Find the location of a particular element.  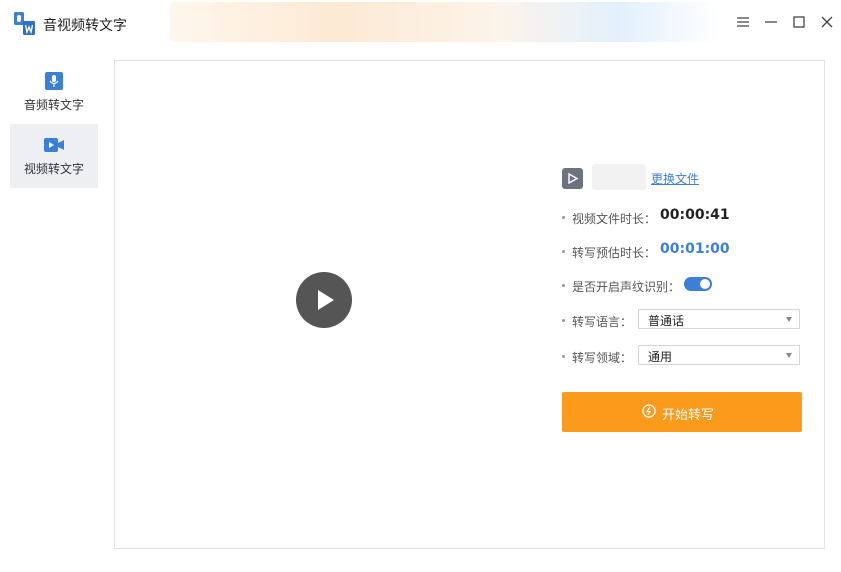

video-camera-icon is located at coordinates (54, 145).